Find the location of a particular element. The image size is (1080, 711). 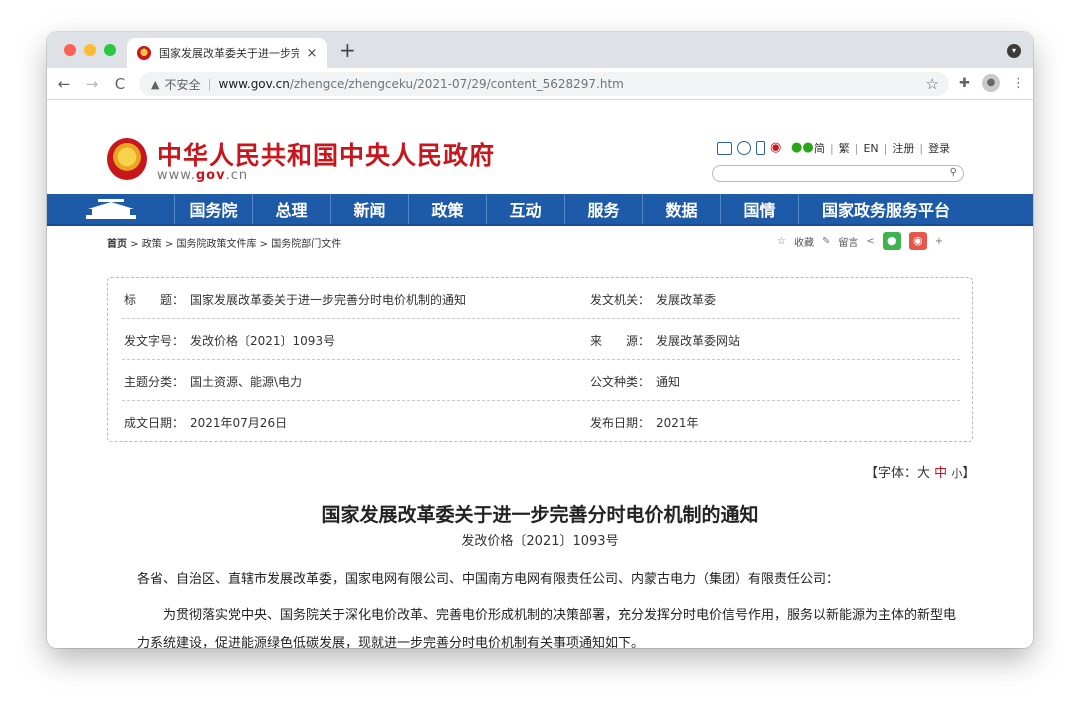

font-size-close: 】 is located at coordinates (969, 473).